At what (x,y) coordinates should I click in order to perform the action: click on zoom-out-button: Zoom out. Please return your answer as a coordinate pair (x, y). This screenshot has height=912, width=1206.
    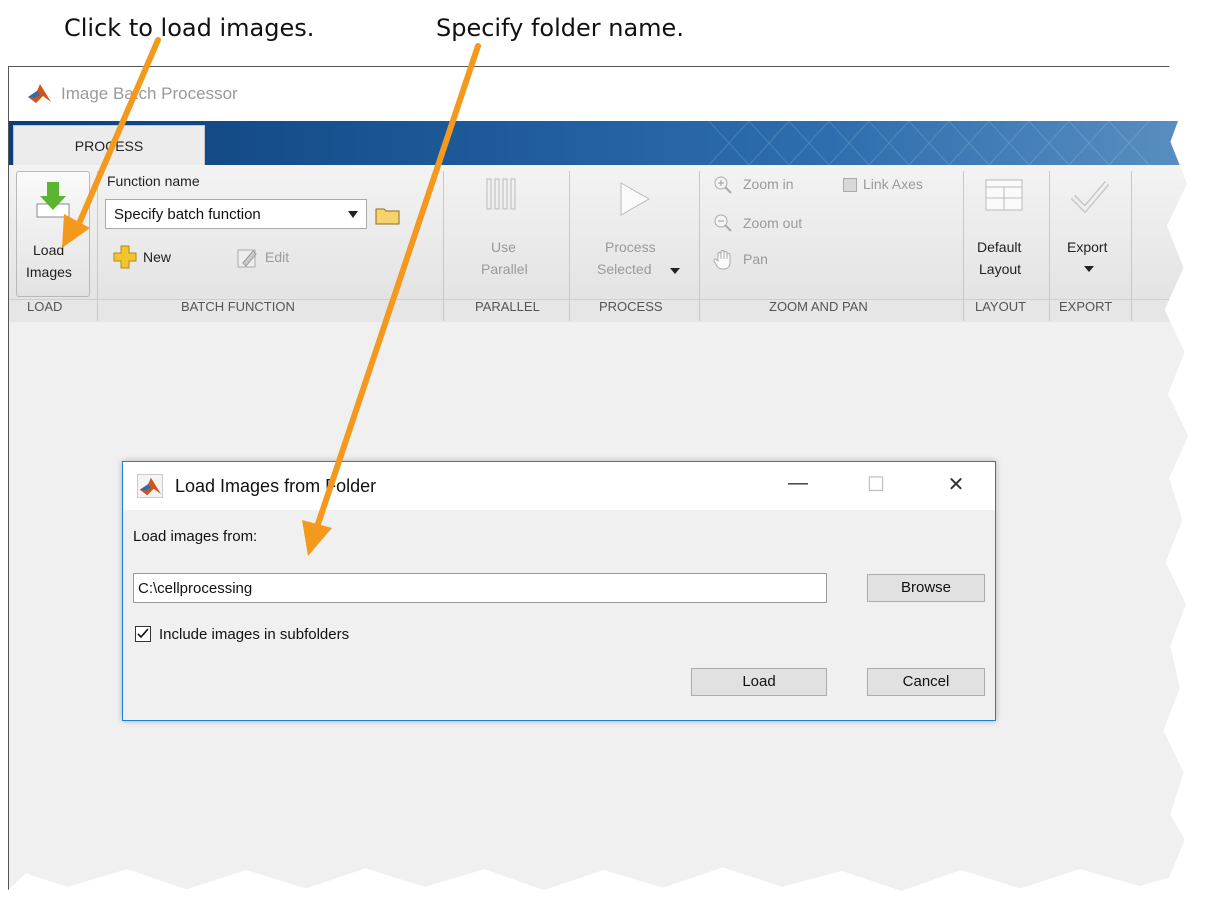
    Looking at the image, I should click on (772, 225).